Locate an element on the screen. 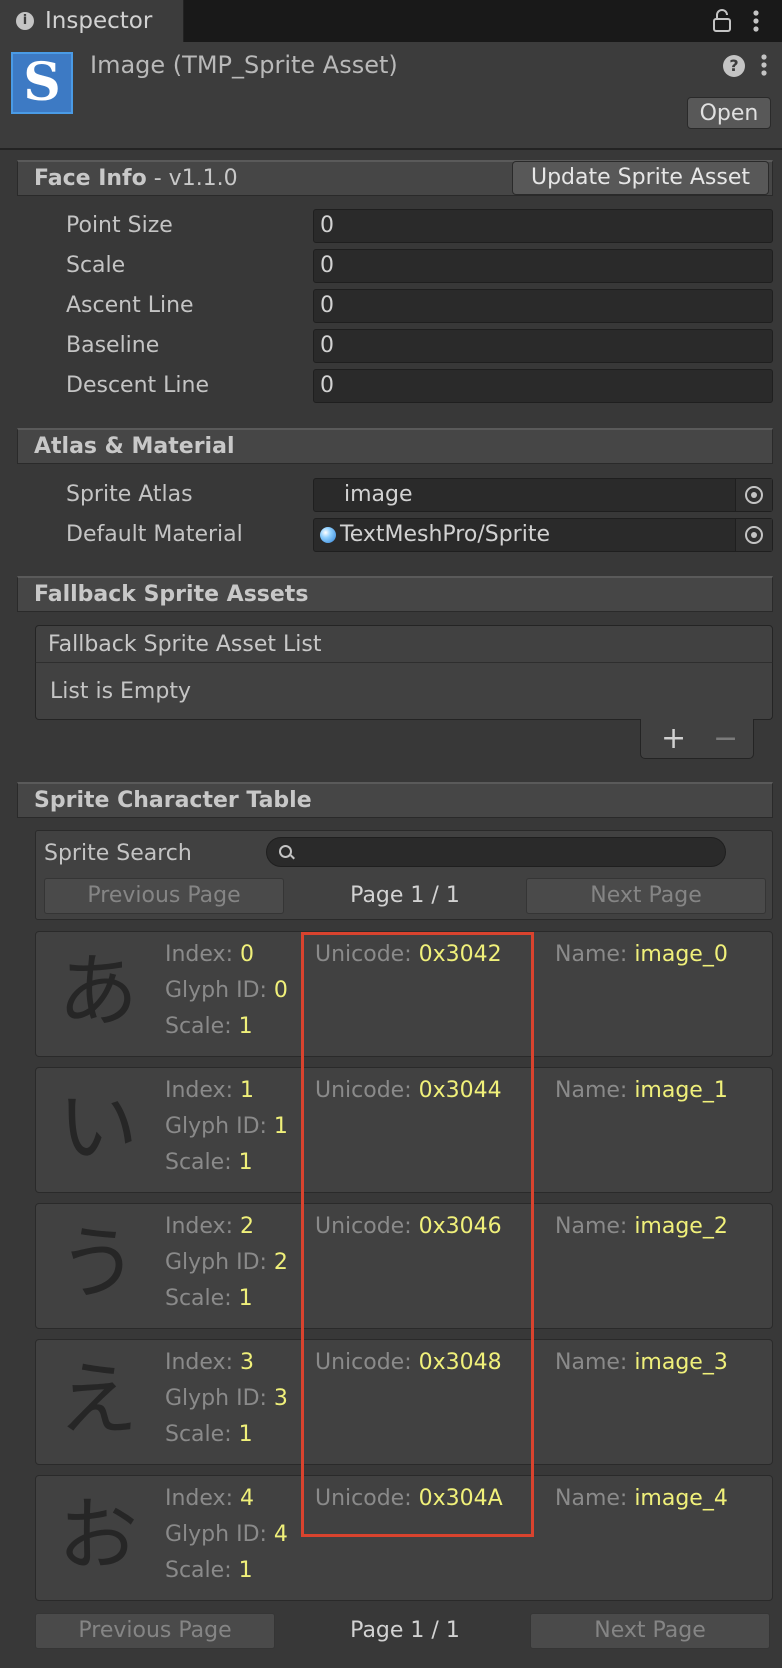 The height and width of the screenshot is (1668, 782). more-options-icon is located at coordinates (756, 21).